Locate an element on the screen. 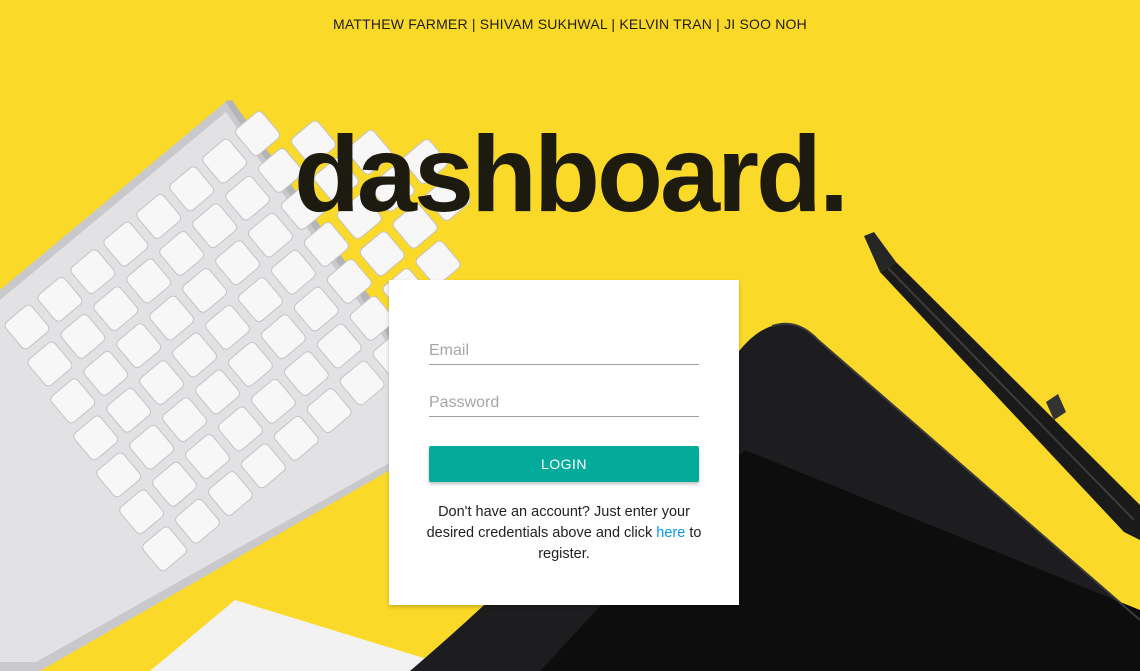 This screenshot has height=671, width=1140. password-field is located at coordinates (564, 403).